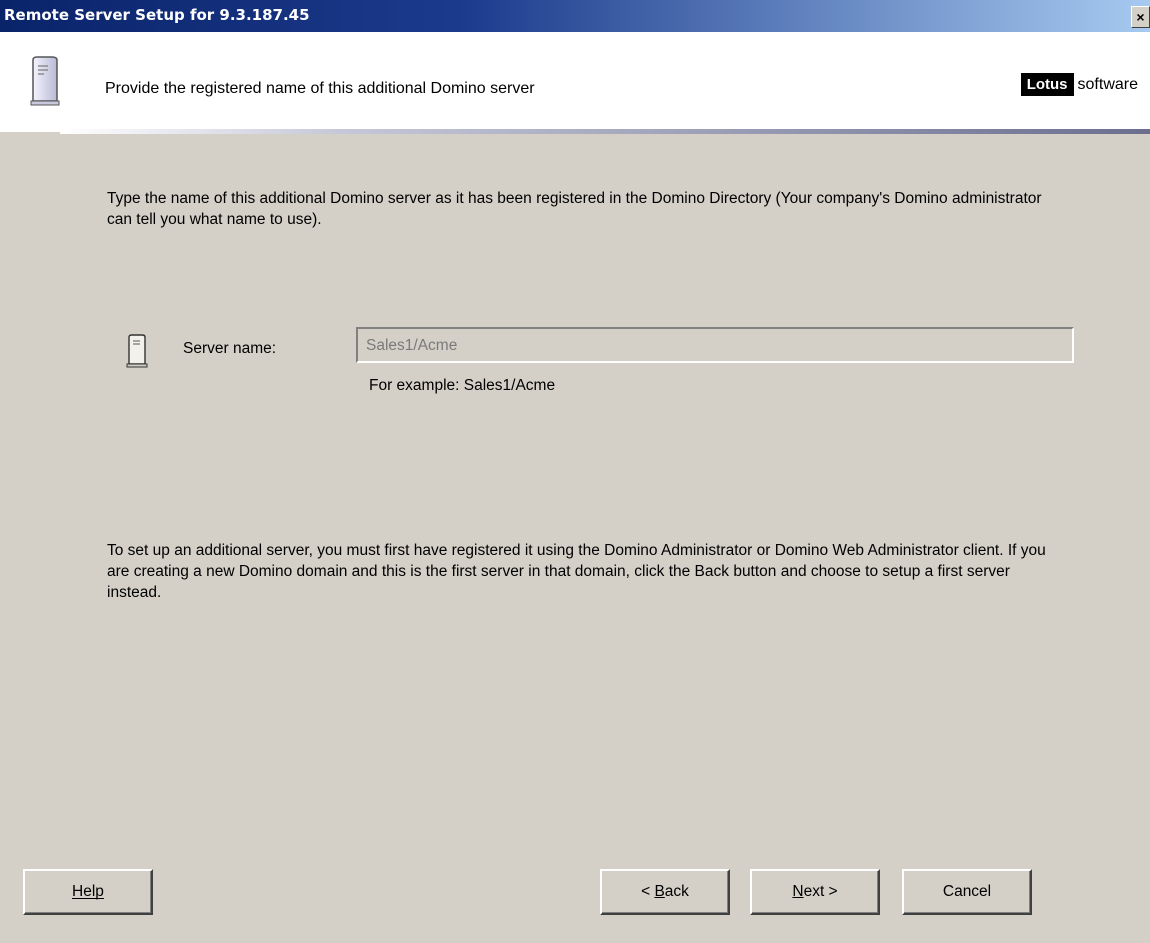 This screenshot has height=943, width=1150. I want to click on close-icon: ×, so click(1140, 17).